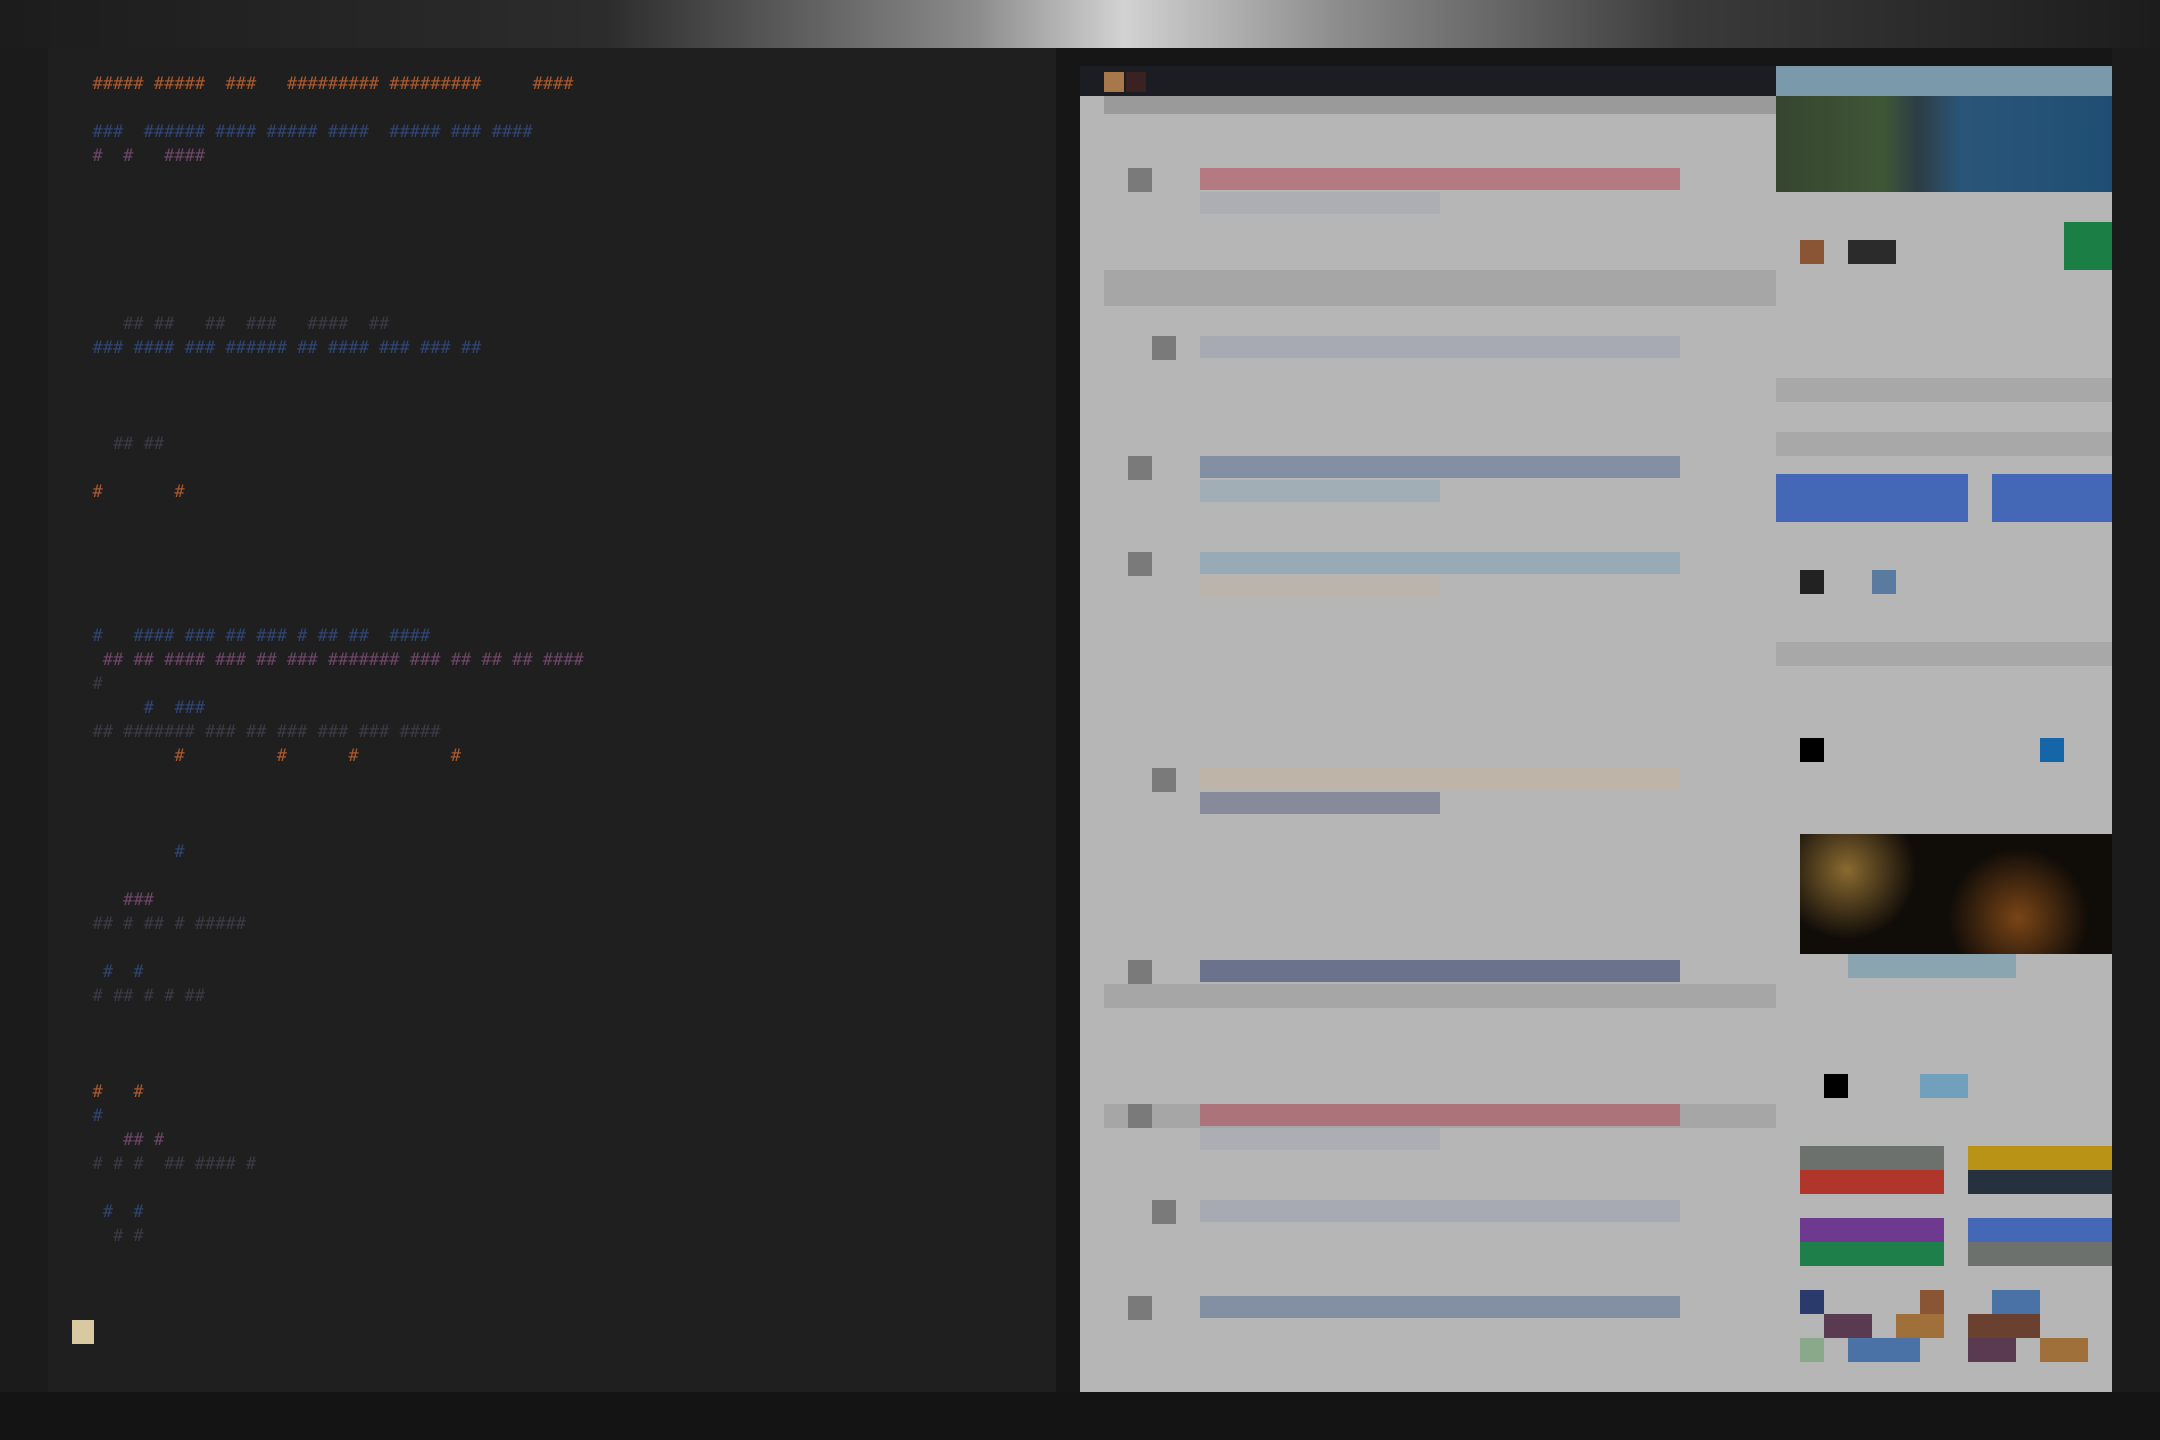 The width and height of the screenshot is (2160, 1440). What do you see at coordinates (83, 1332) in the screenshot?
I see `terminal-cursor` at bounding box center [83, 1332].